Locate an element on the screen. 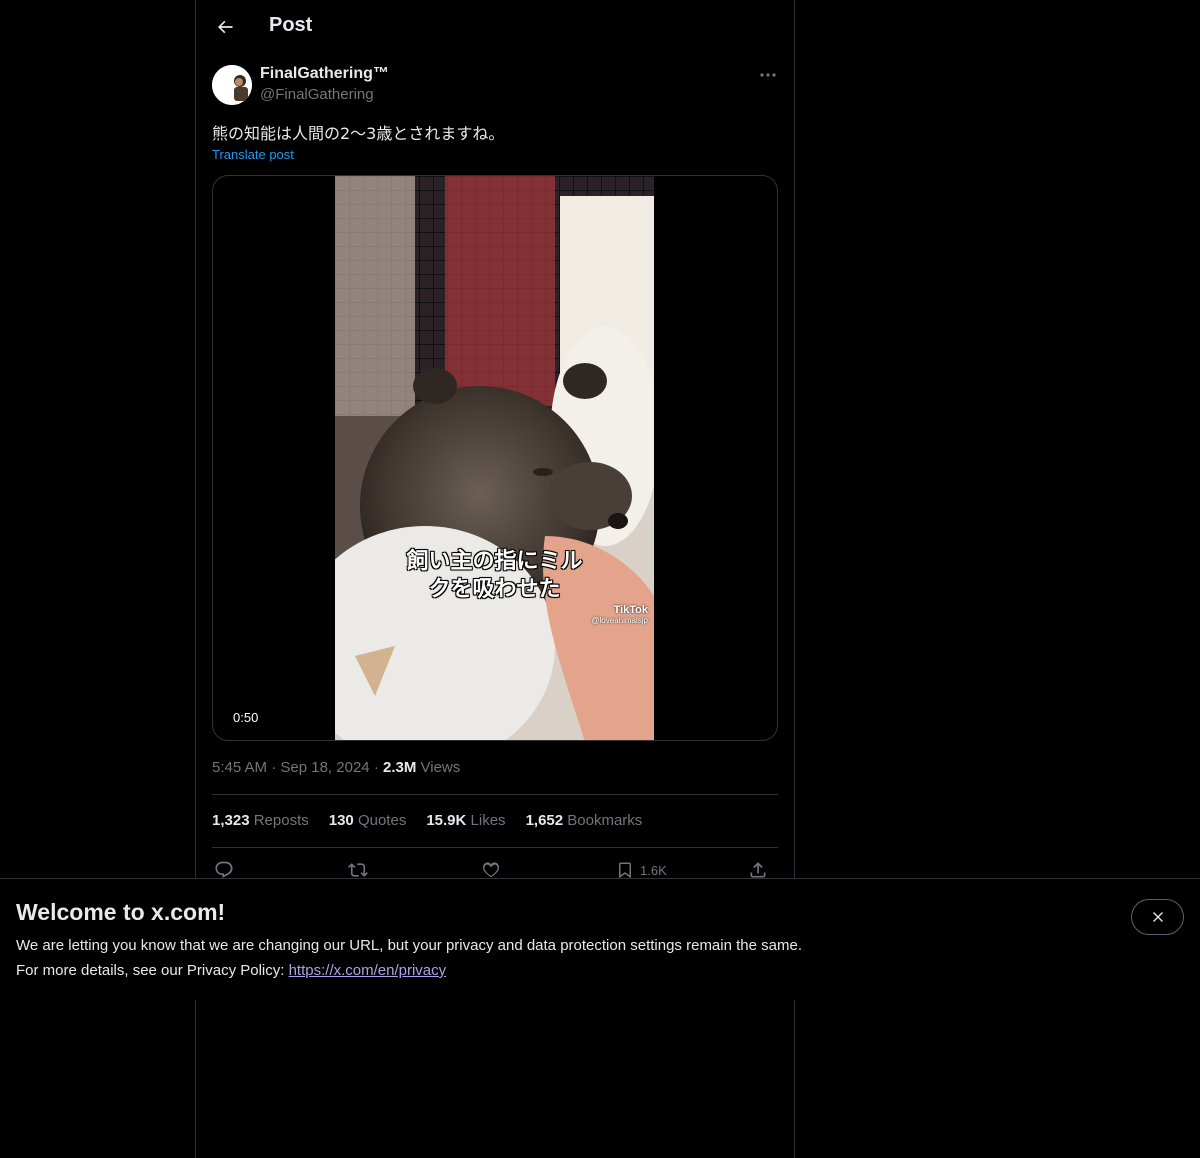 The image size is (1200, 1158). privacy-policy-link: https://x.com/en/privacy is located at coordinates (368, 970).